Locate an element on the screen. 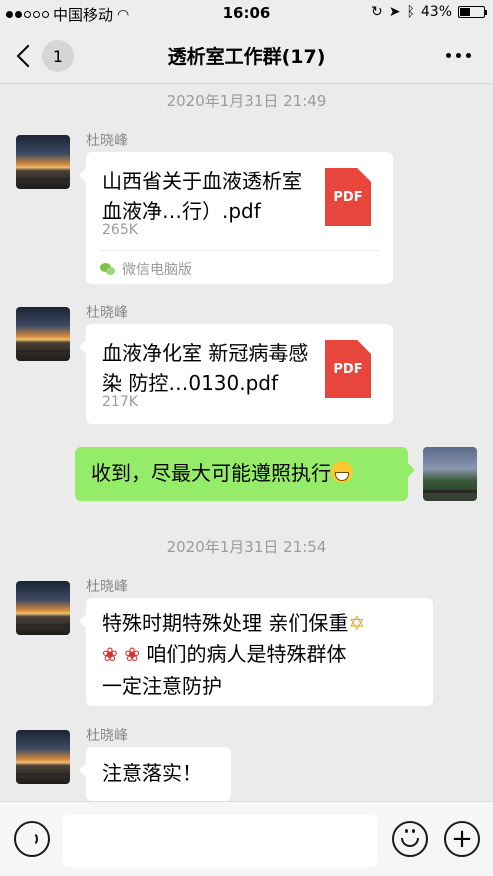 The image size is (493, 876). praying-hands-emoji-icon: ✡ is located at coordinates (357, 623).